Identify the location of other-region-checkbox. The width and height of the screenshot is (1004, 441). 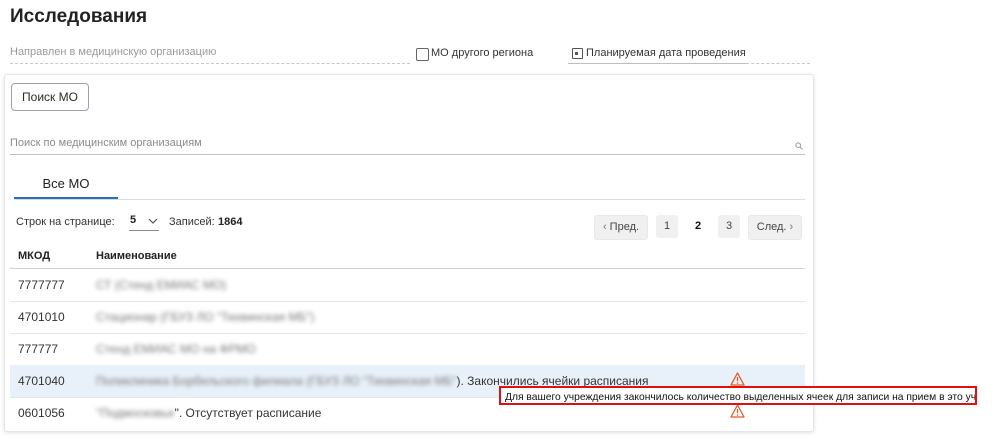
(422, 54).